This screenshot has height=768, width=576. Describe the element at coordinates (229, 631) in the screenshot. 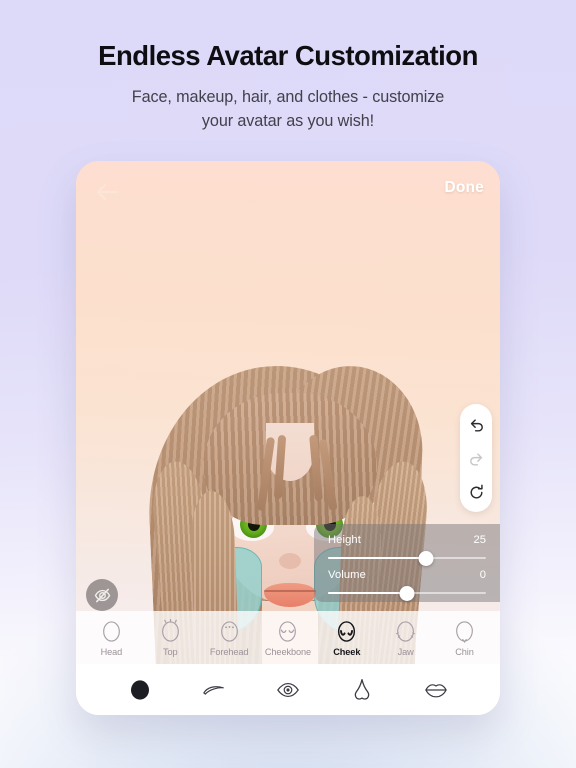

I see `face-forehead-icon` at that location.